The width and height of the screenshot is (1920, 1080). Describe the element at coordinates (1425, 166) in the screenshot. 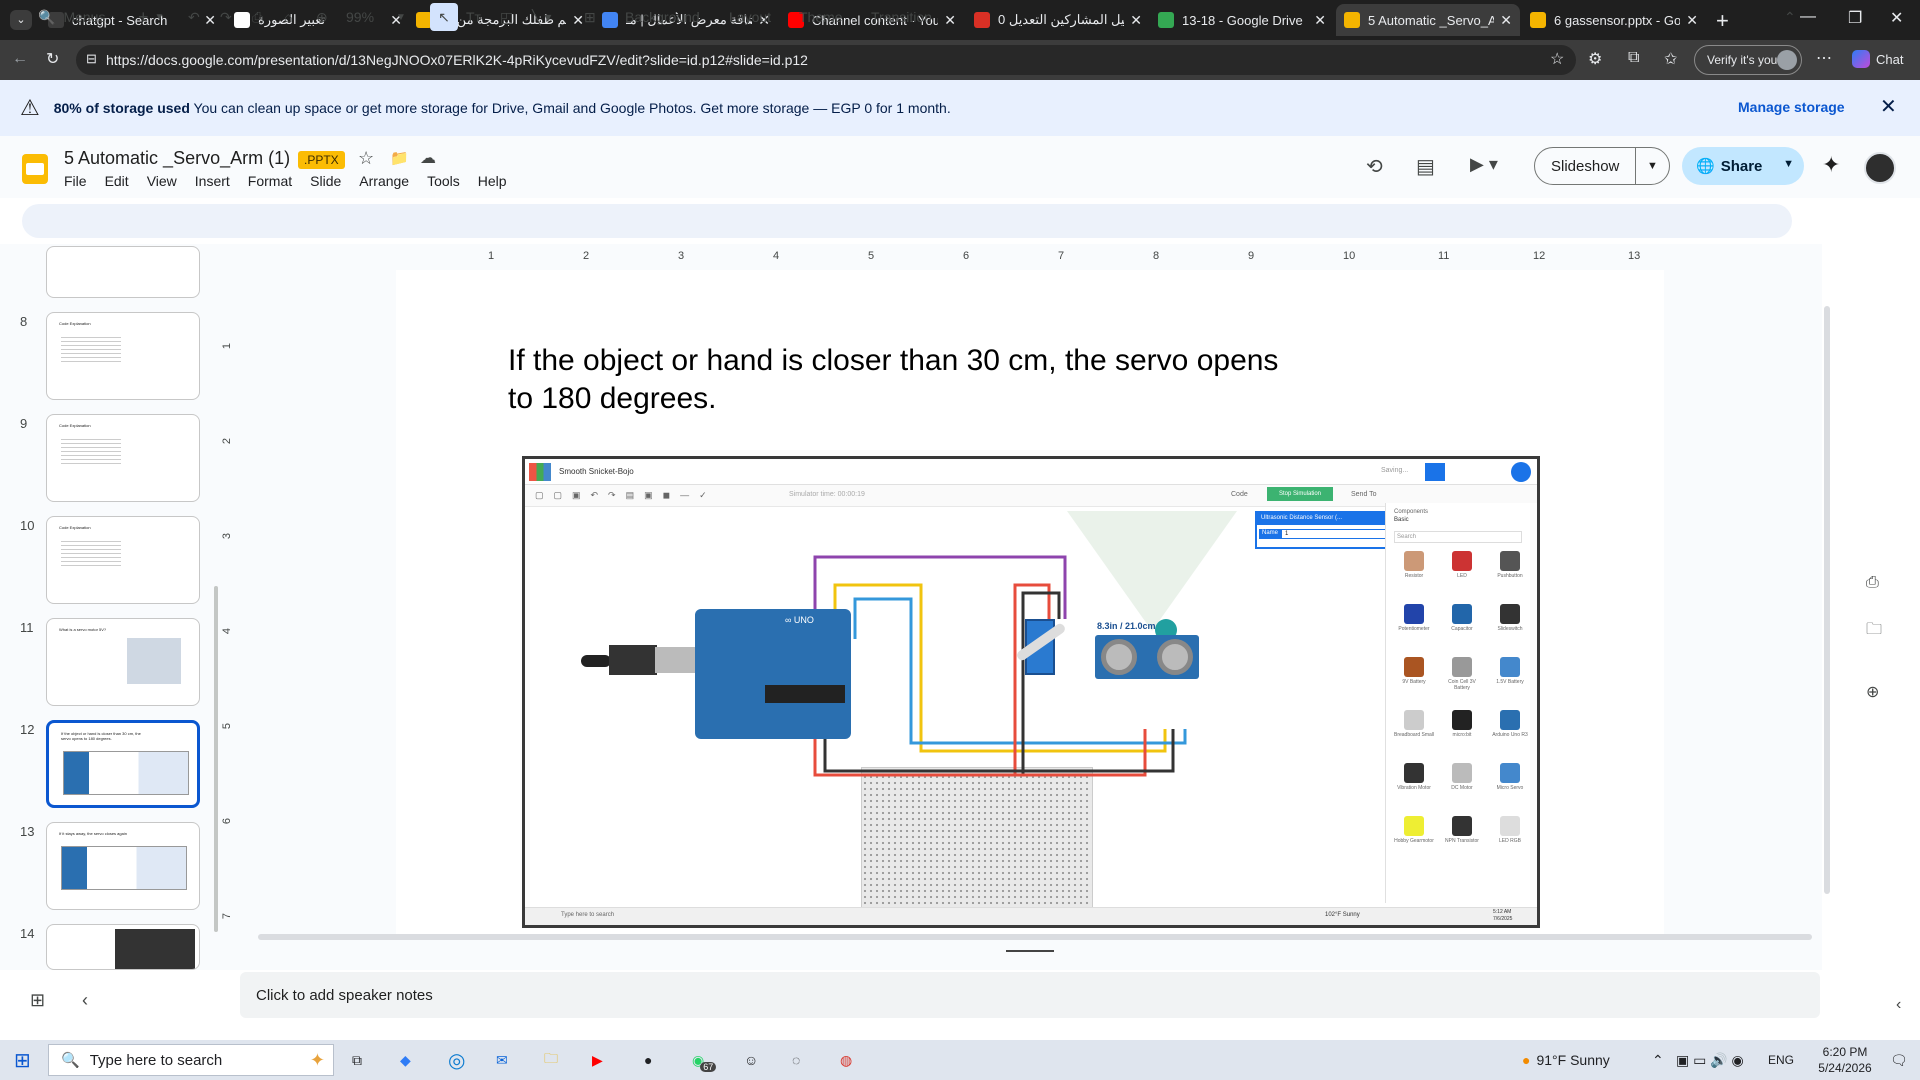

I see `comments-icon: ▤` at that location.